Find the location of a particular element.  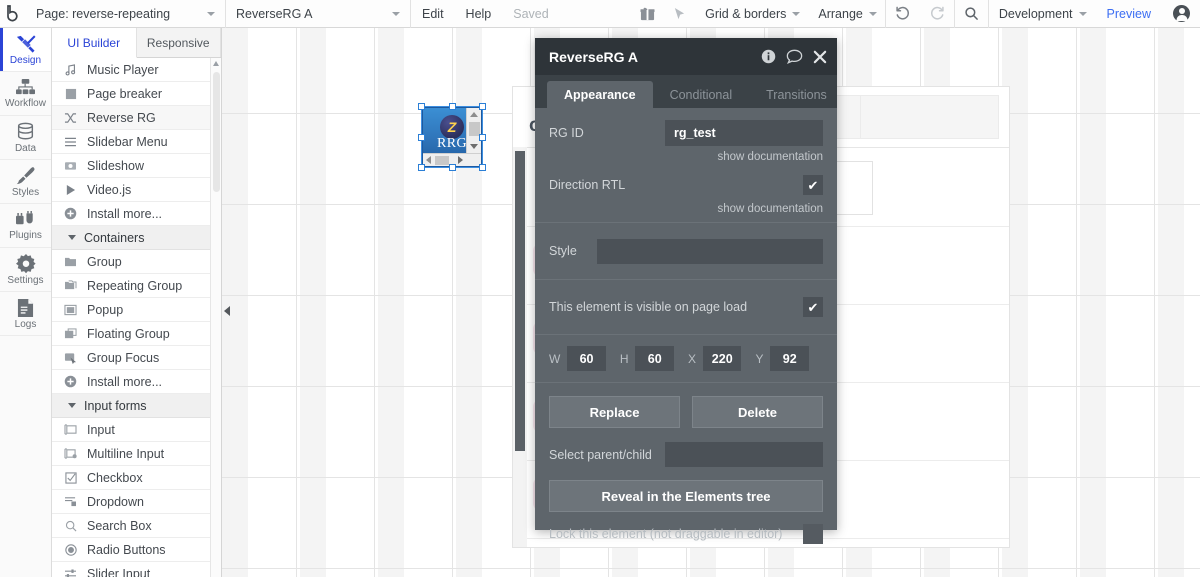

reveal-in-elements-tree-button: Reveal in the Elements tree is located at coordinates (686, 496).